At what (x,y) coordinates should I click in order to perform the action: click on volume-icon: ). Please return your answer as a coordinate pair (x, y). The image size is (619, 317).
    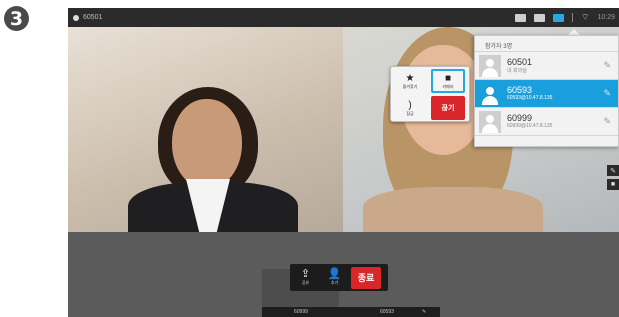
    Looking at the image, I should click on (410, 105).